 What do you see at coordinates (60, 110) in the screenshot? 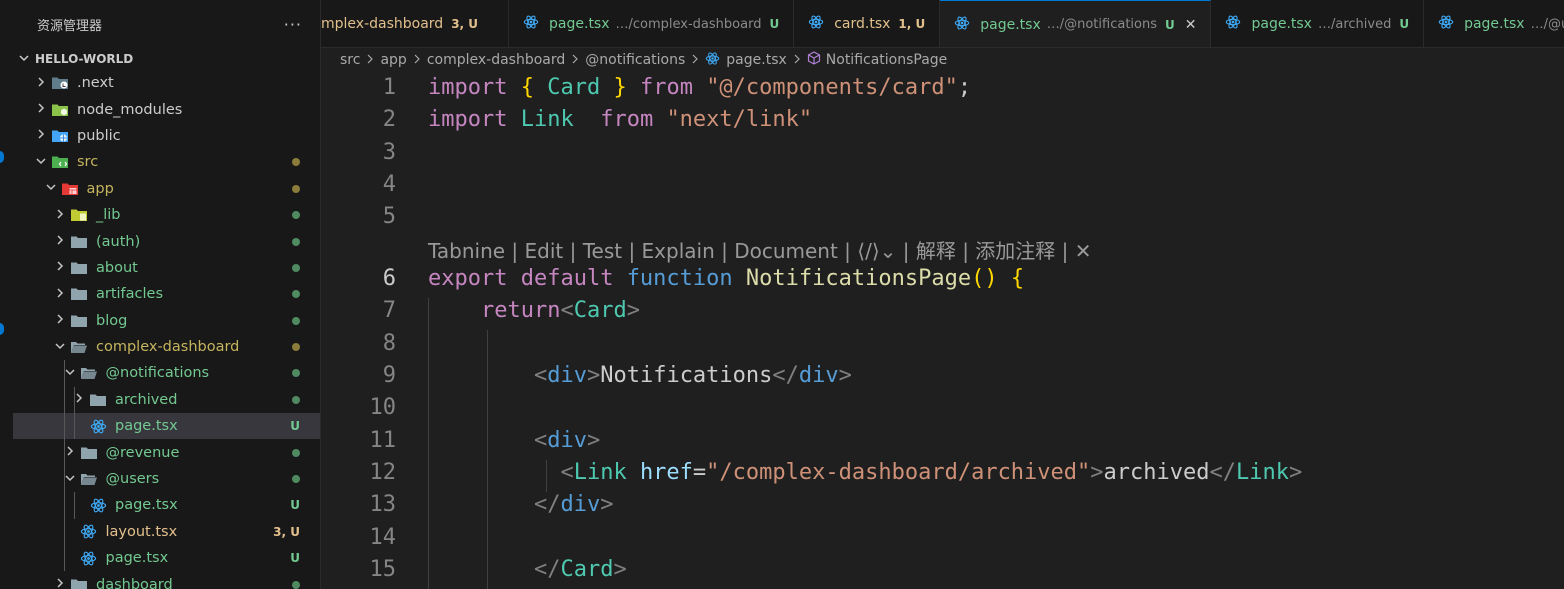
I see `node-folder-icon` at bounding box center [60, 110].